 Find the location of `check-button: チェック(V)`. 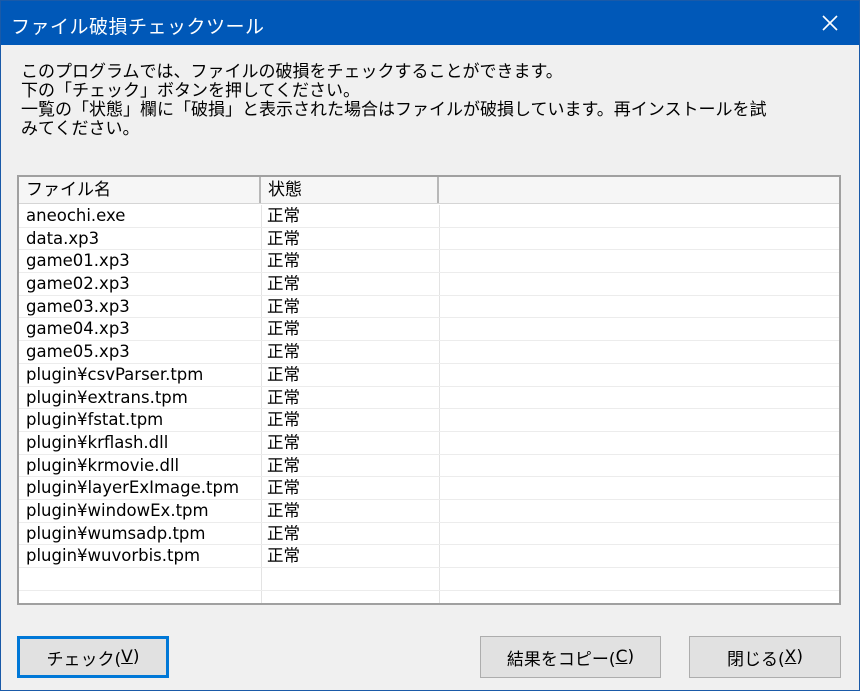

check-button: チェック(V) is located at coordinates (93, 657).